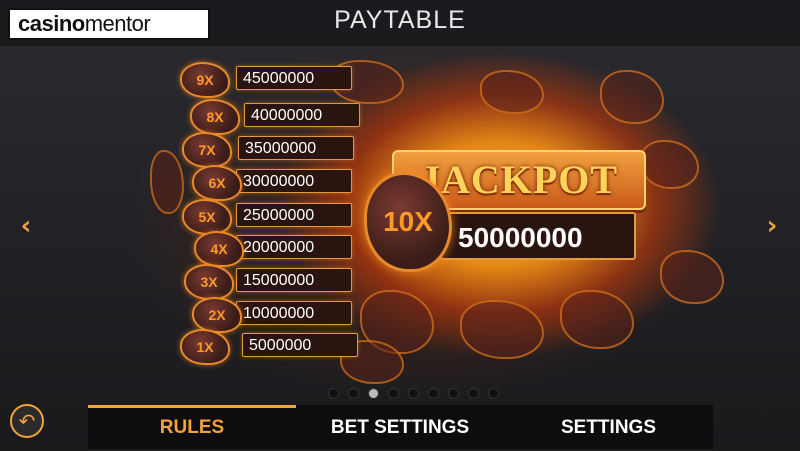 The width and height of the screenshot is (800, 451). I want to click on page-indicator, so click(413, 393).